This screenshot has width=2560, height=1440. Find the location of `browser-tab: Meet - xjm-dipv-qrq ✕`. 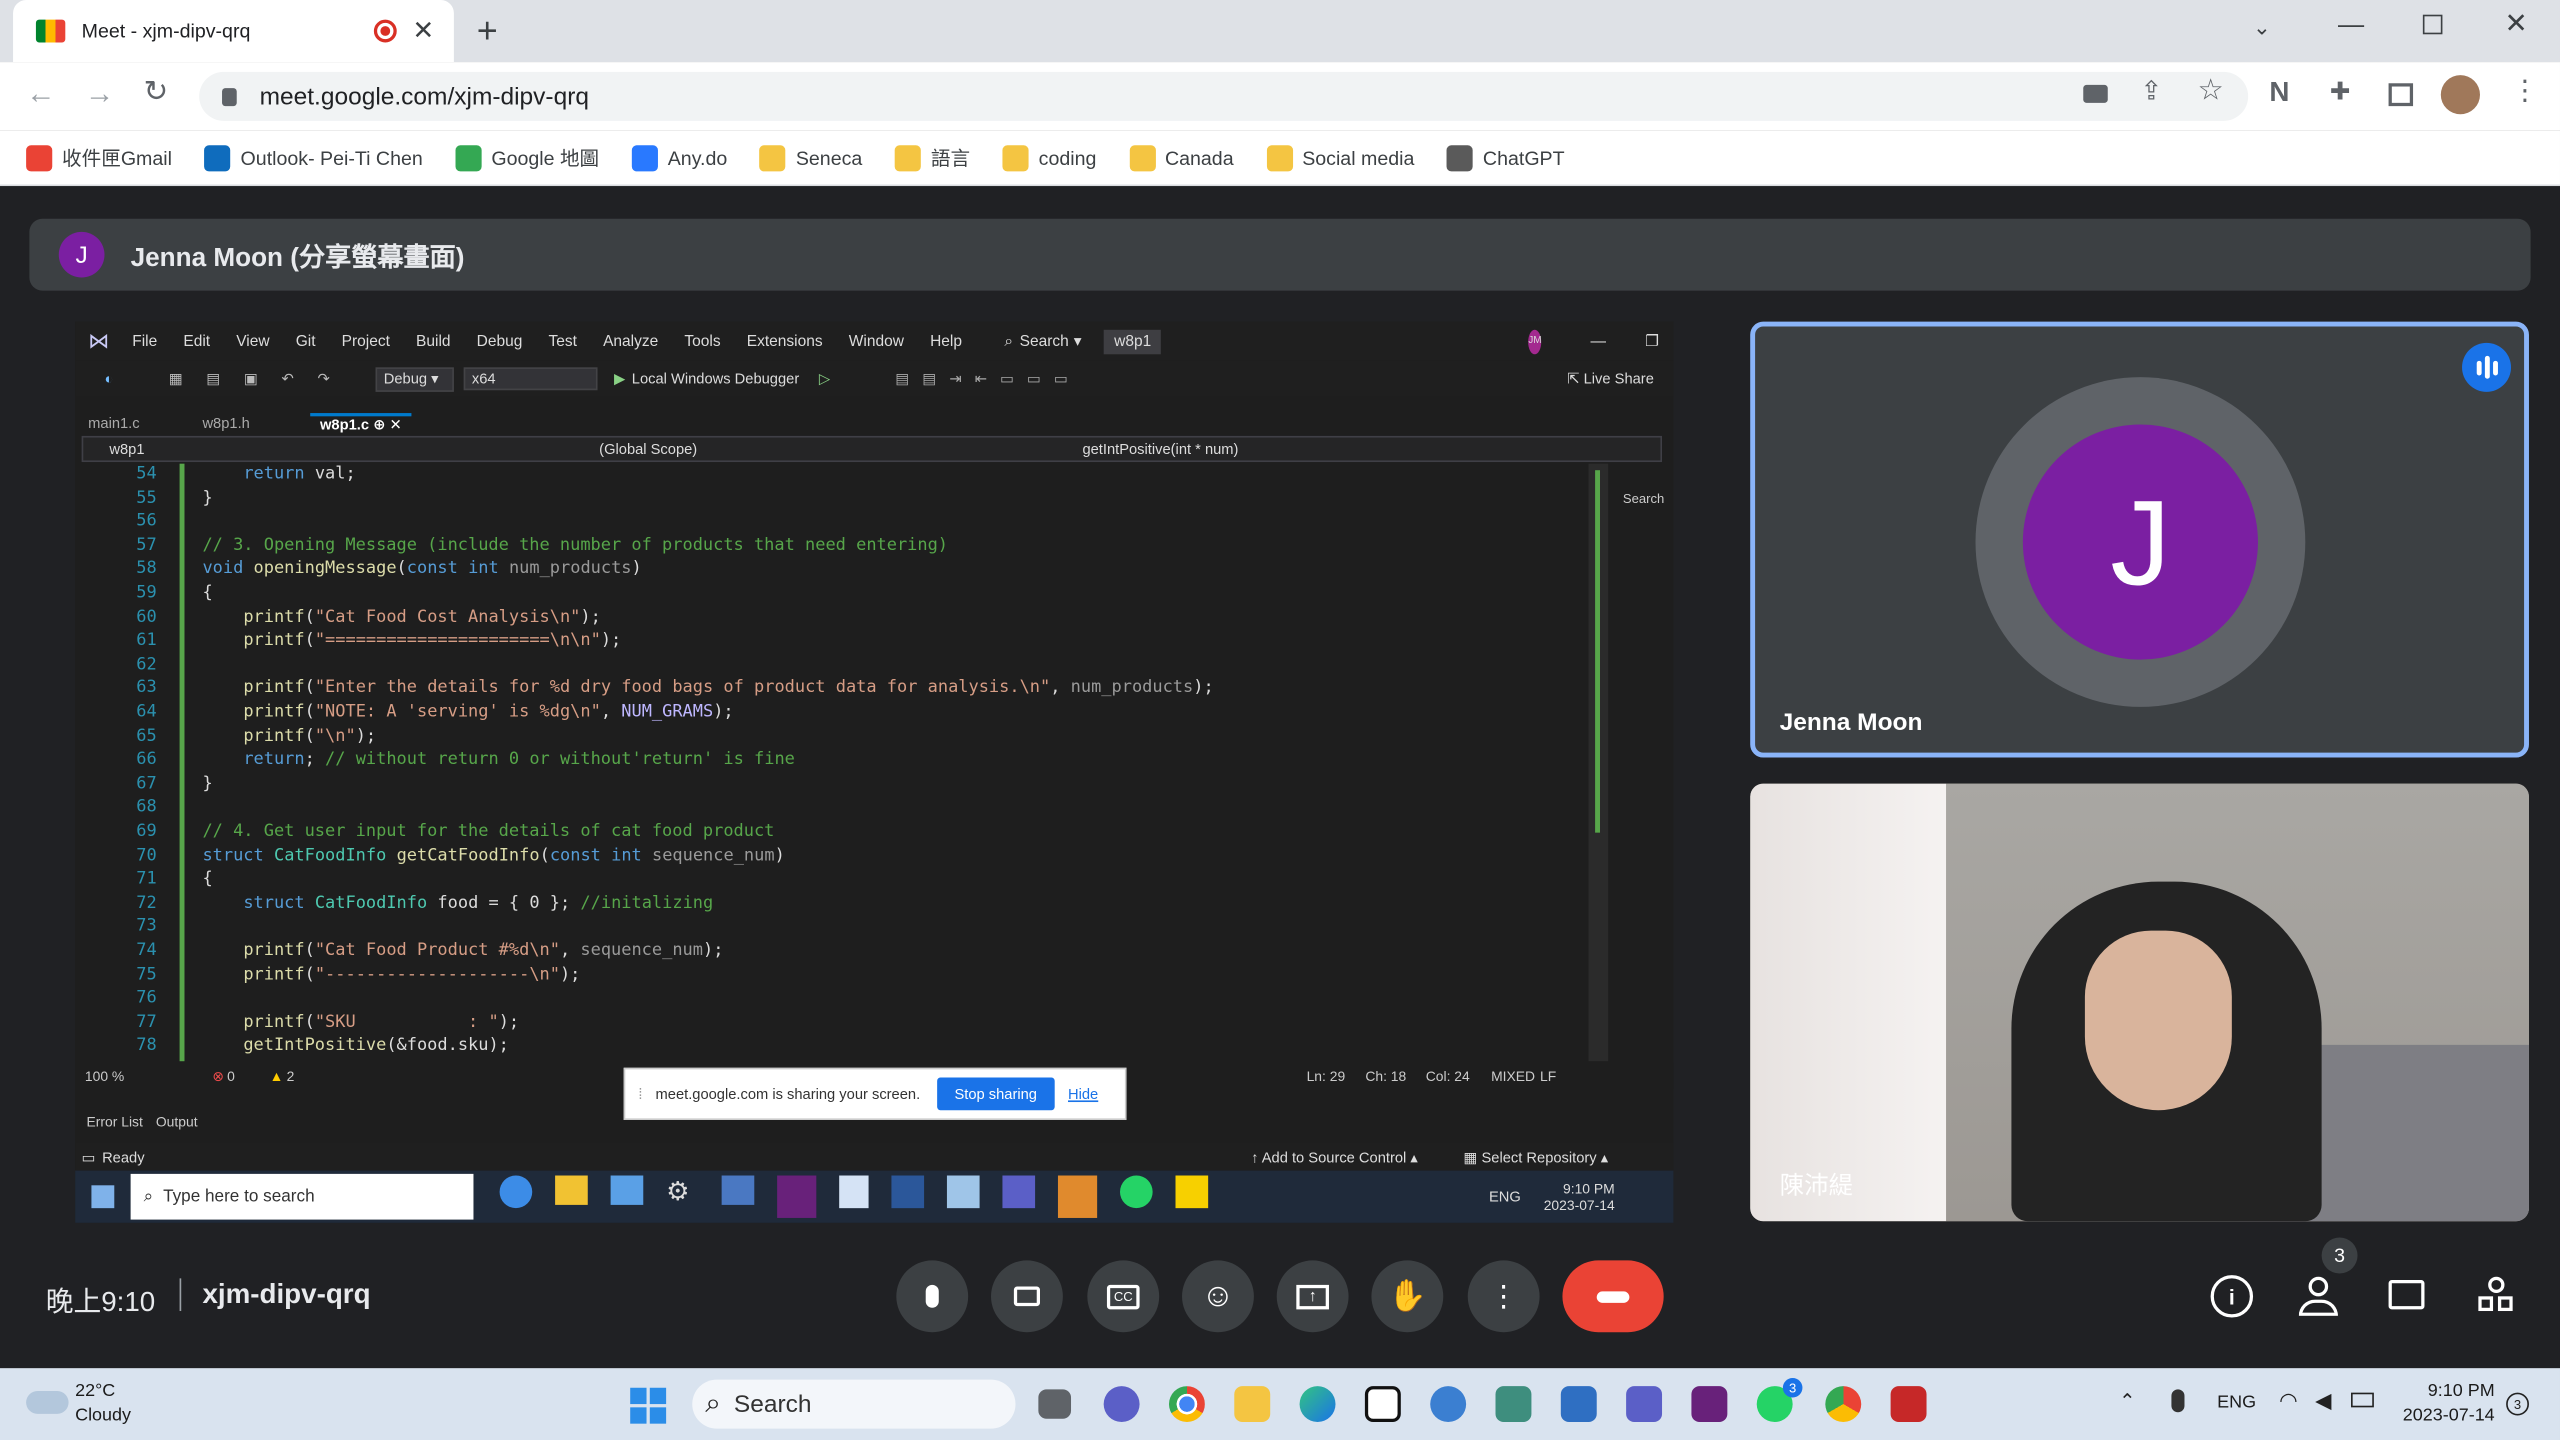

browser-tab: Meet - xjm-dipv-qrq ✕ is located at coordinates (233, 31).